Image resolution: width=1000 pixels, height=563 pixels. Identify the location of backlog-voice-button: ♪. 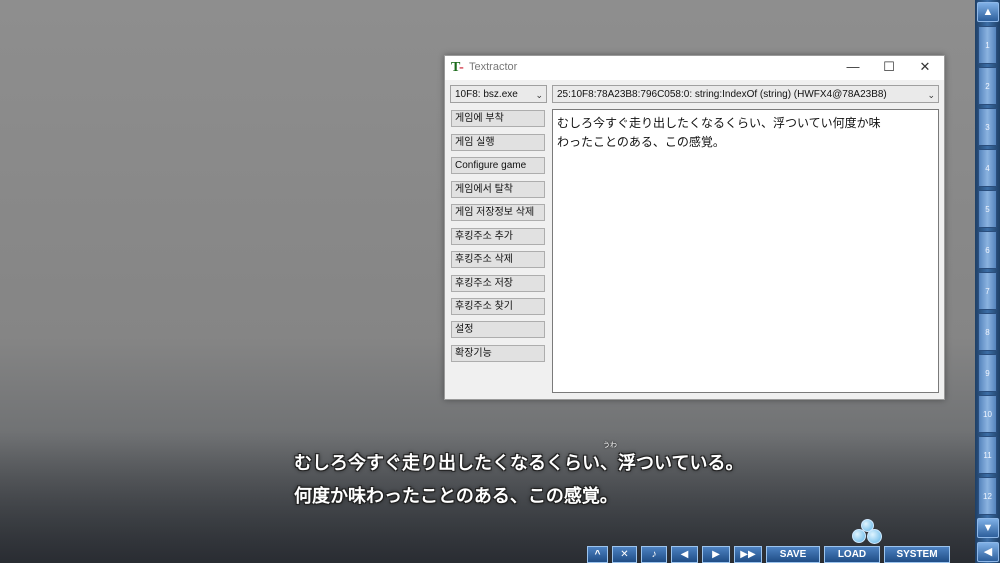
(654, 554).